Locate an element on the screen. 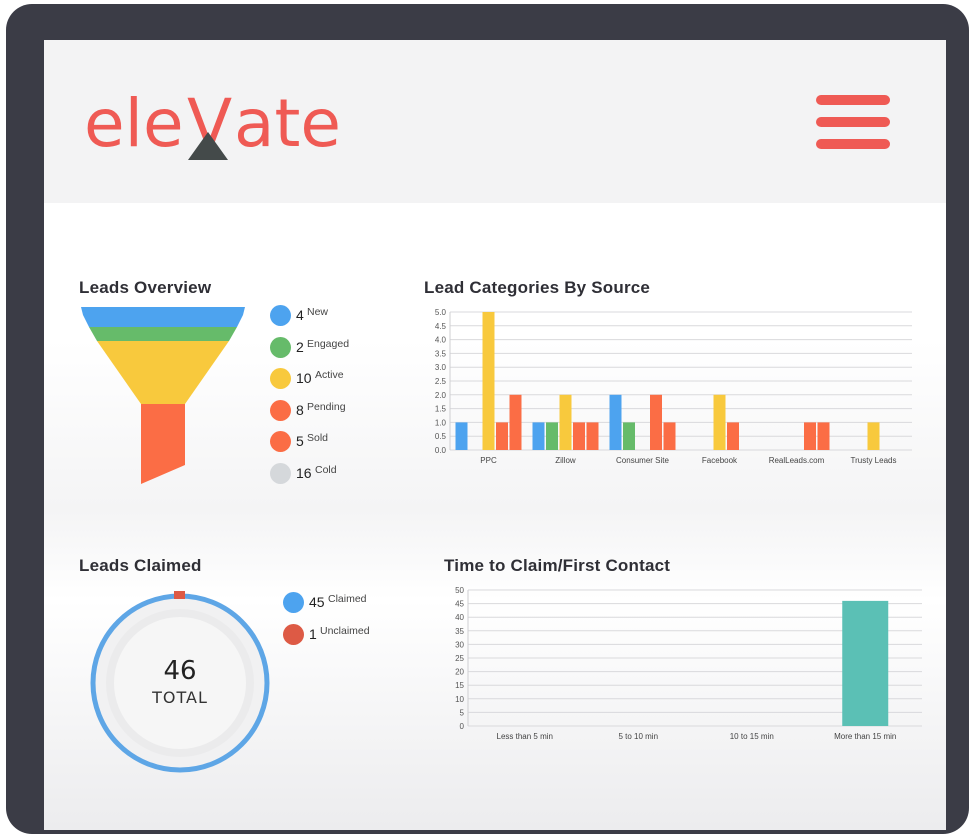 The width and height of the screenshot is (975, 834). y-tick-label: 4.5 is located at coordinates (441, 326).